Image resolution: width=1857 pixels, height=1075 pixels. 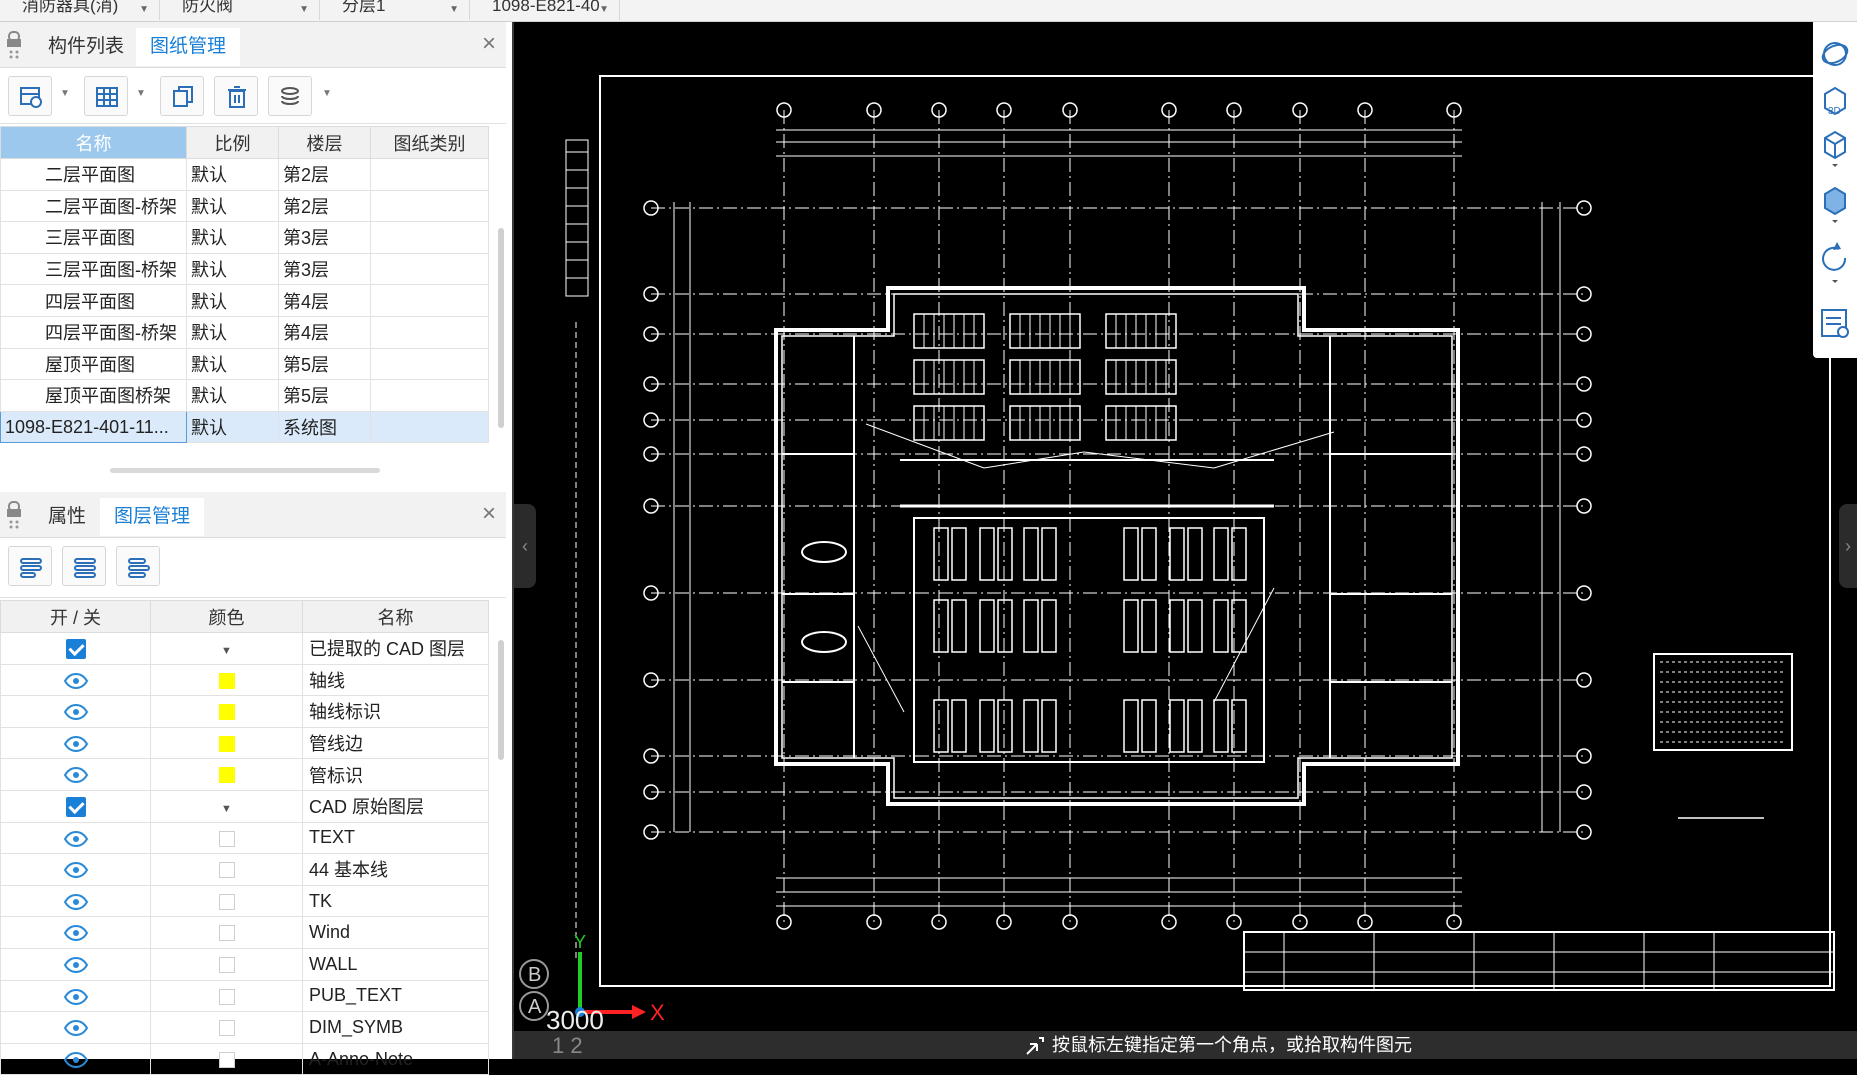 What do you see at coordinates (245, 470) in the screenshot?
I see `drawing-table-hscrollbar` at bounding box center [245, 470].